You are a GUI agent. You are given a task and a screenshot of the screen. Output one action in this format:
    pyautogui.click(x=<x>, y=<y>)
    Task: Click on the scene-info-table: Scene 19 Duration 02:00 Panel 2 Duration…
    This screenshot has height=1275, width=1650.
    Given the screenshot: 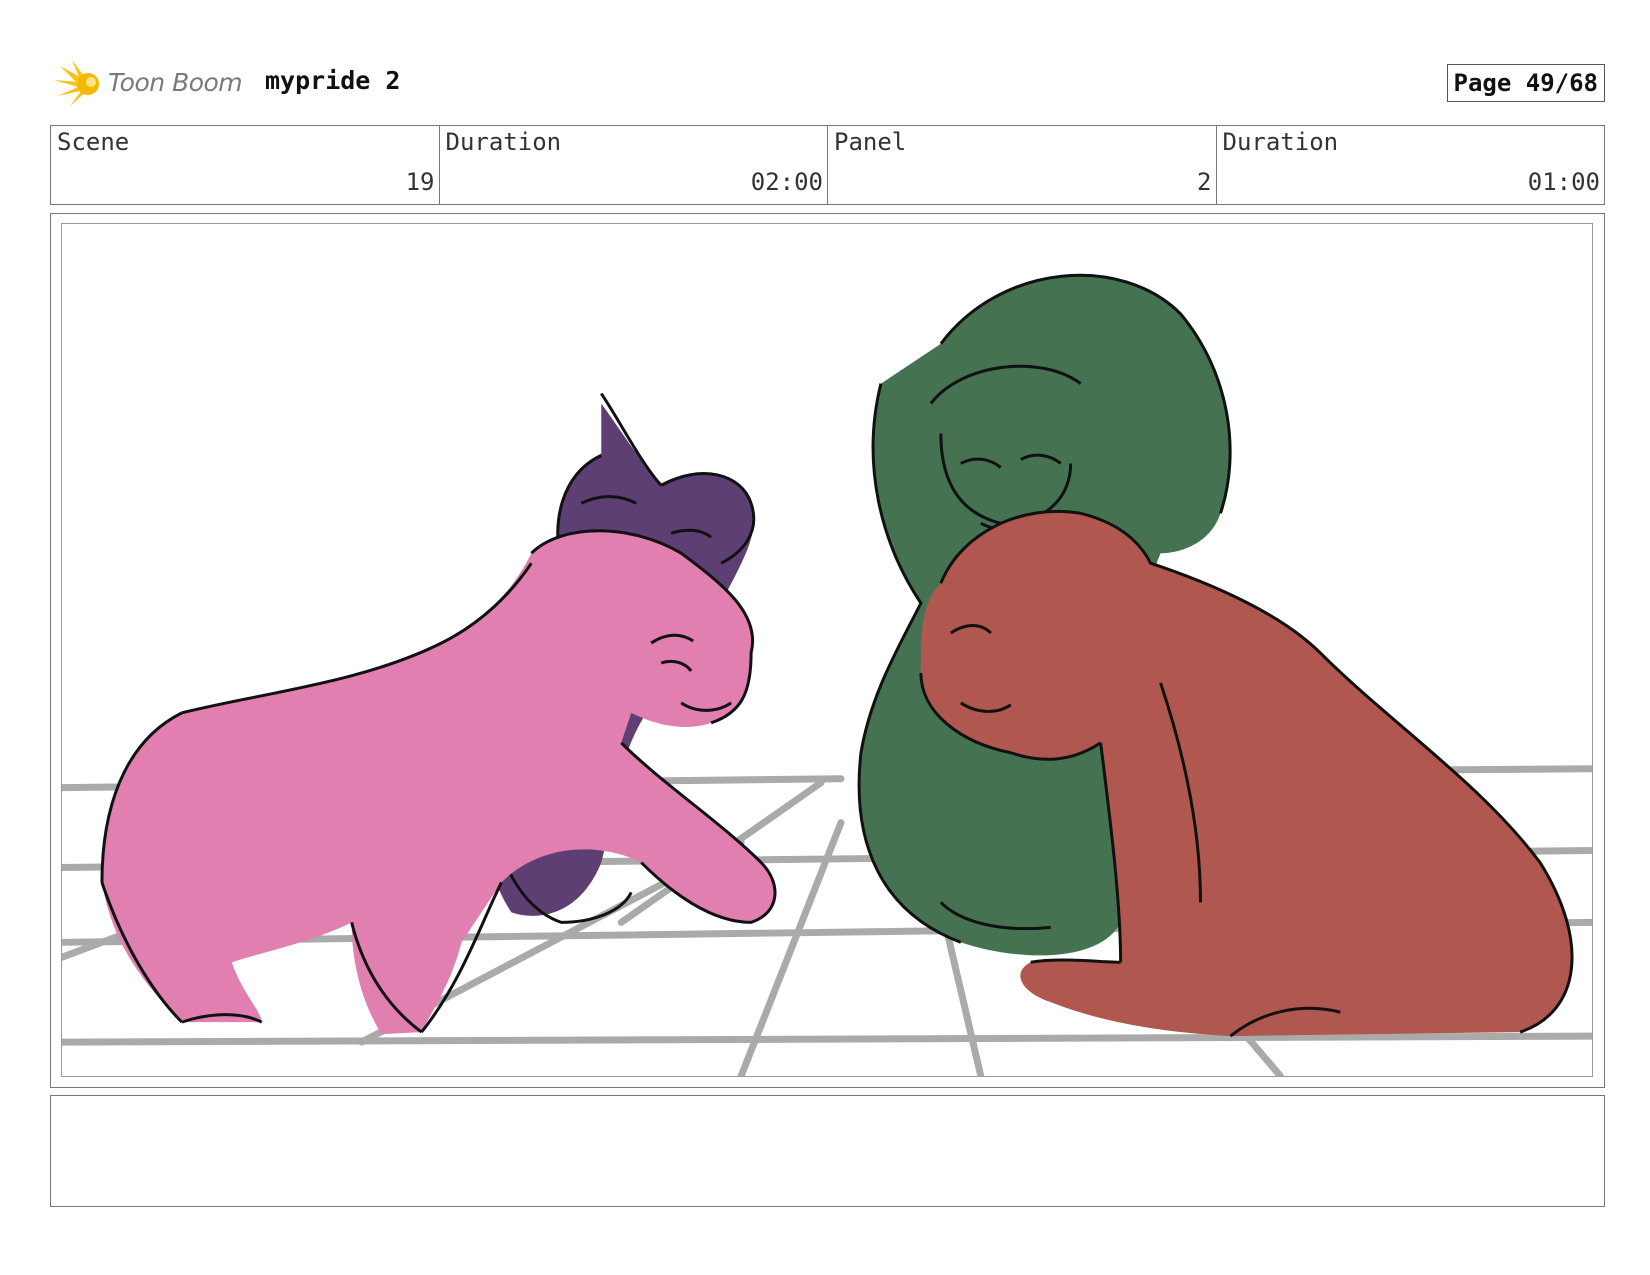 What is the action you would take?
    pyautogui.click(x=827, y=165)
    